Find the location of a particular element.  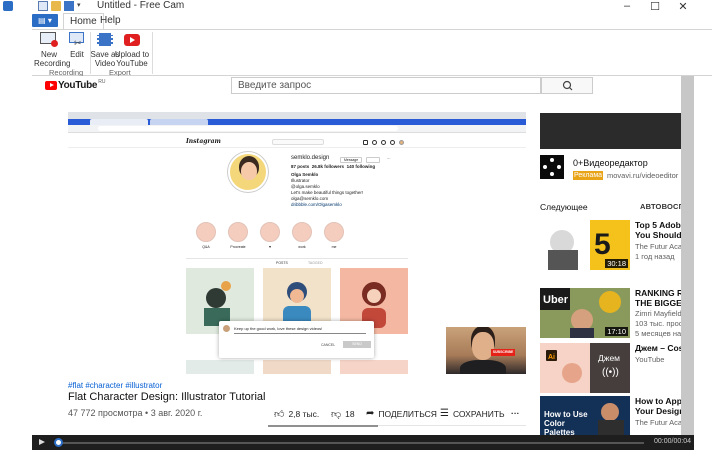

edit-button: ✂ Edit is located at coordinates (77, 45).